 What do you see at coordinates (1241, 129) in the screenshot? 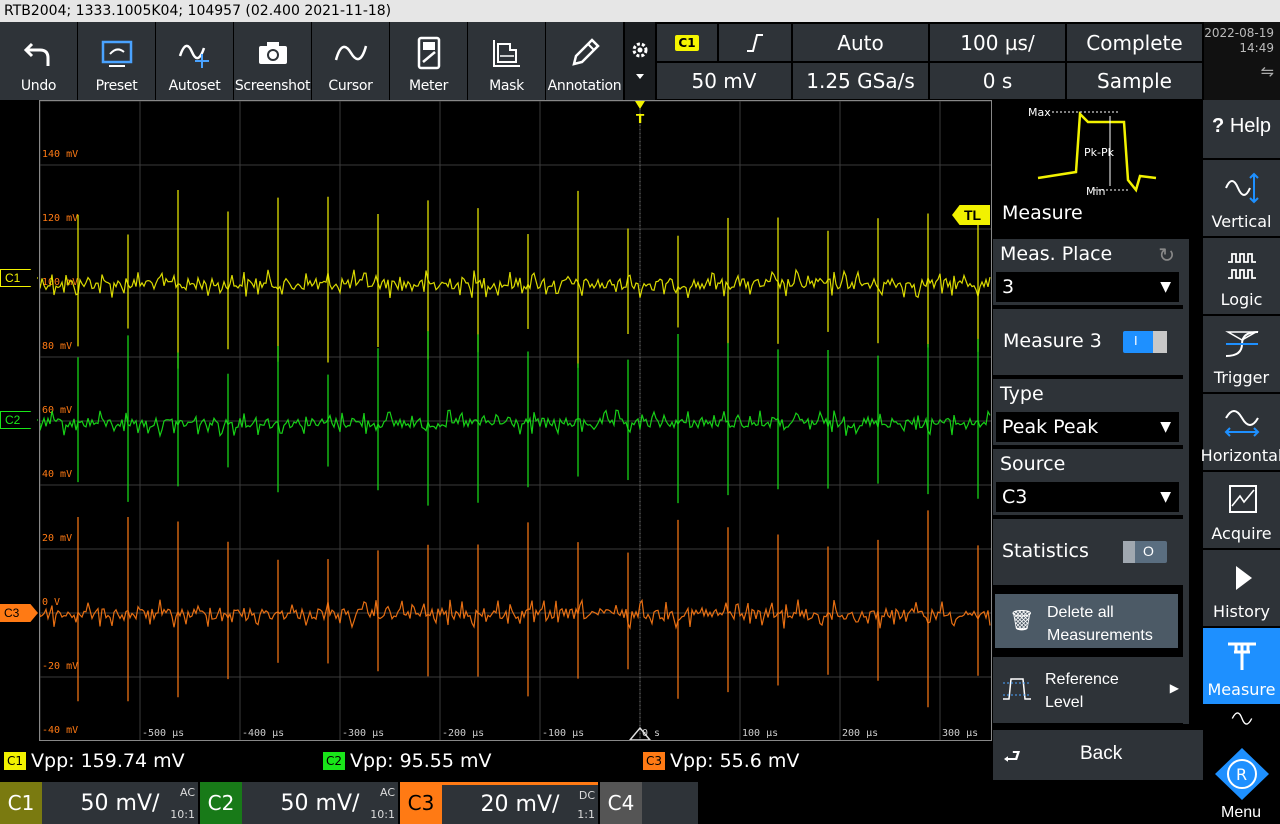
I see `help-button: ? Help` at bounding box center [1241, 129].